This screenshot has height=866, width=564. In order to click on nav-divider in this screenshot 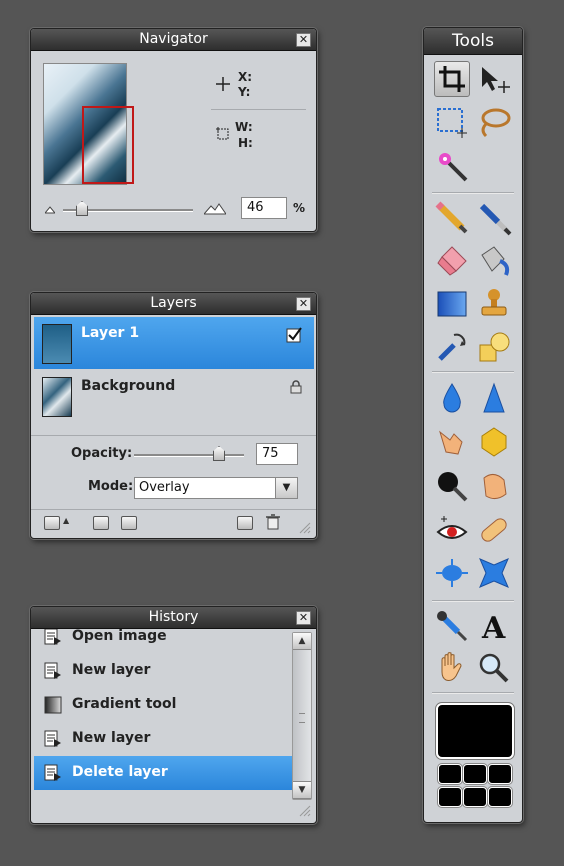, I will do `click(258, 109)`.